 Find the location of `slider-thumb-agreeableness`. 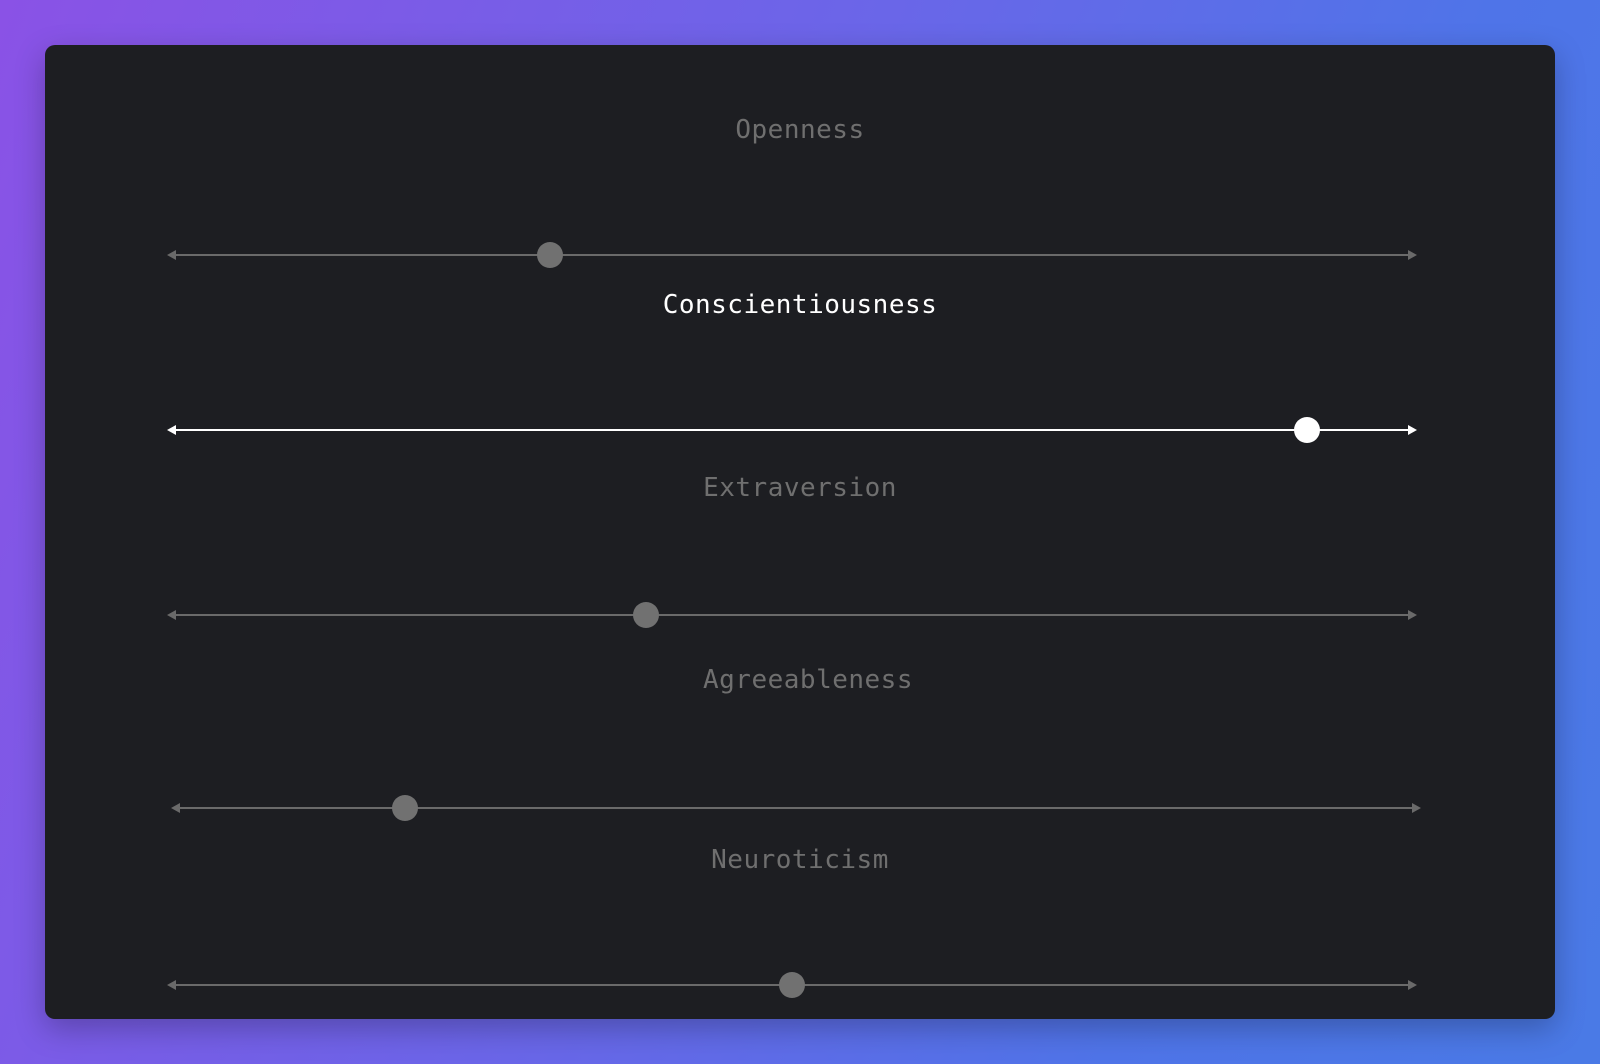

slider-thumb-agreeableness is located at coordinates (404, 808).